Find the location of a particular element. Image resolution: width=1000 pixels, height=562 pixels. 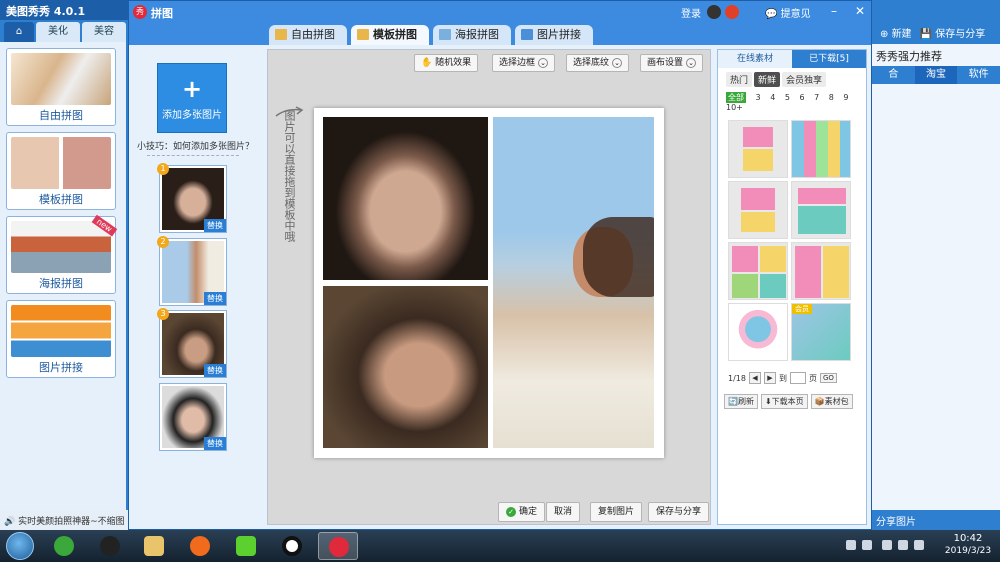

count-4: 4 is located at coordinates (772, 97).